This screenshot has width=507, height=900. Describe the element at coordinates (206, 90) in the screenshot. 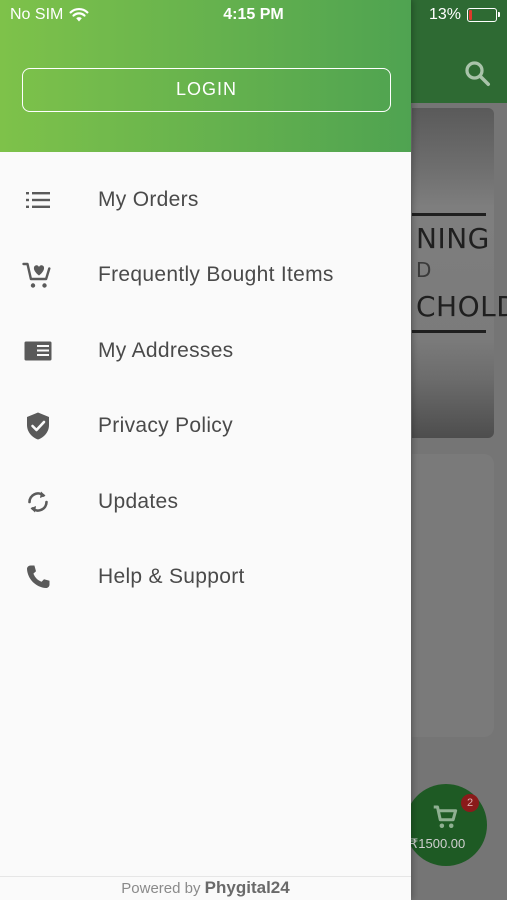

I see `login-button: LOGIN` at that location.